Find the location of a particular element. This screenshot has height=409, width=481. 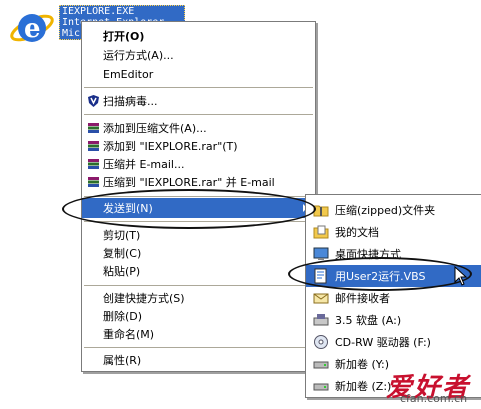

internet-explorer-icon: e is located at coordinates (32, 27).